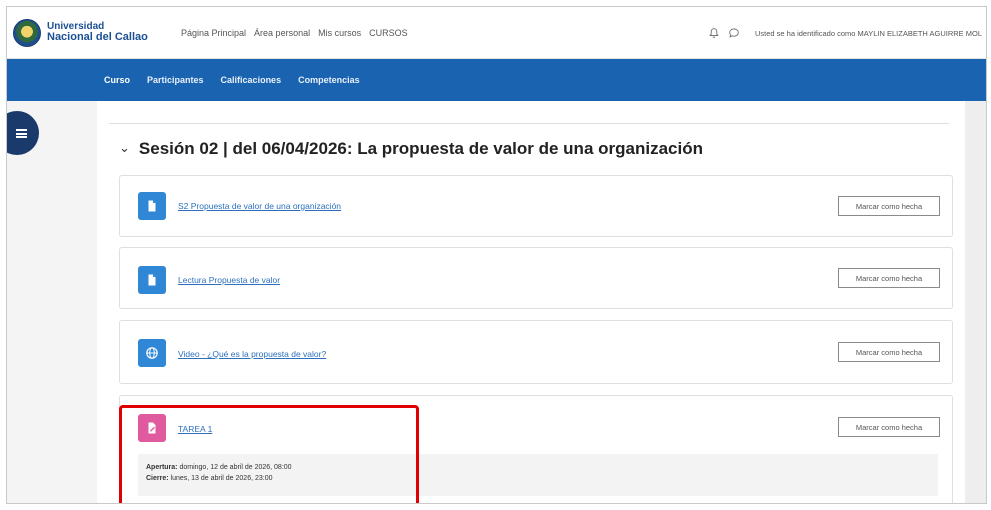 The height and width of the screenshot is (510, 991). Describe the element at coordinates (195, 429) in the screenshot. I see `activity-link: TAREA 1` at that location.